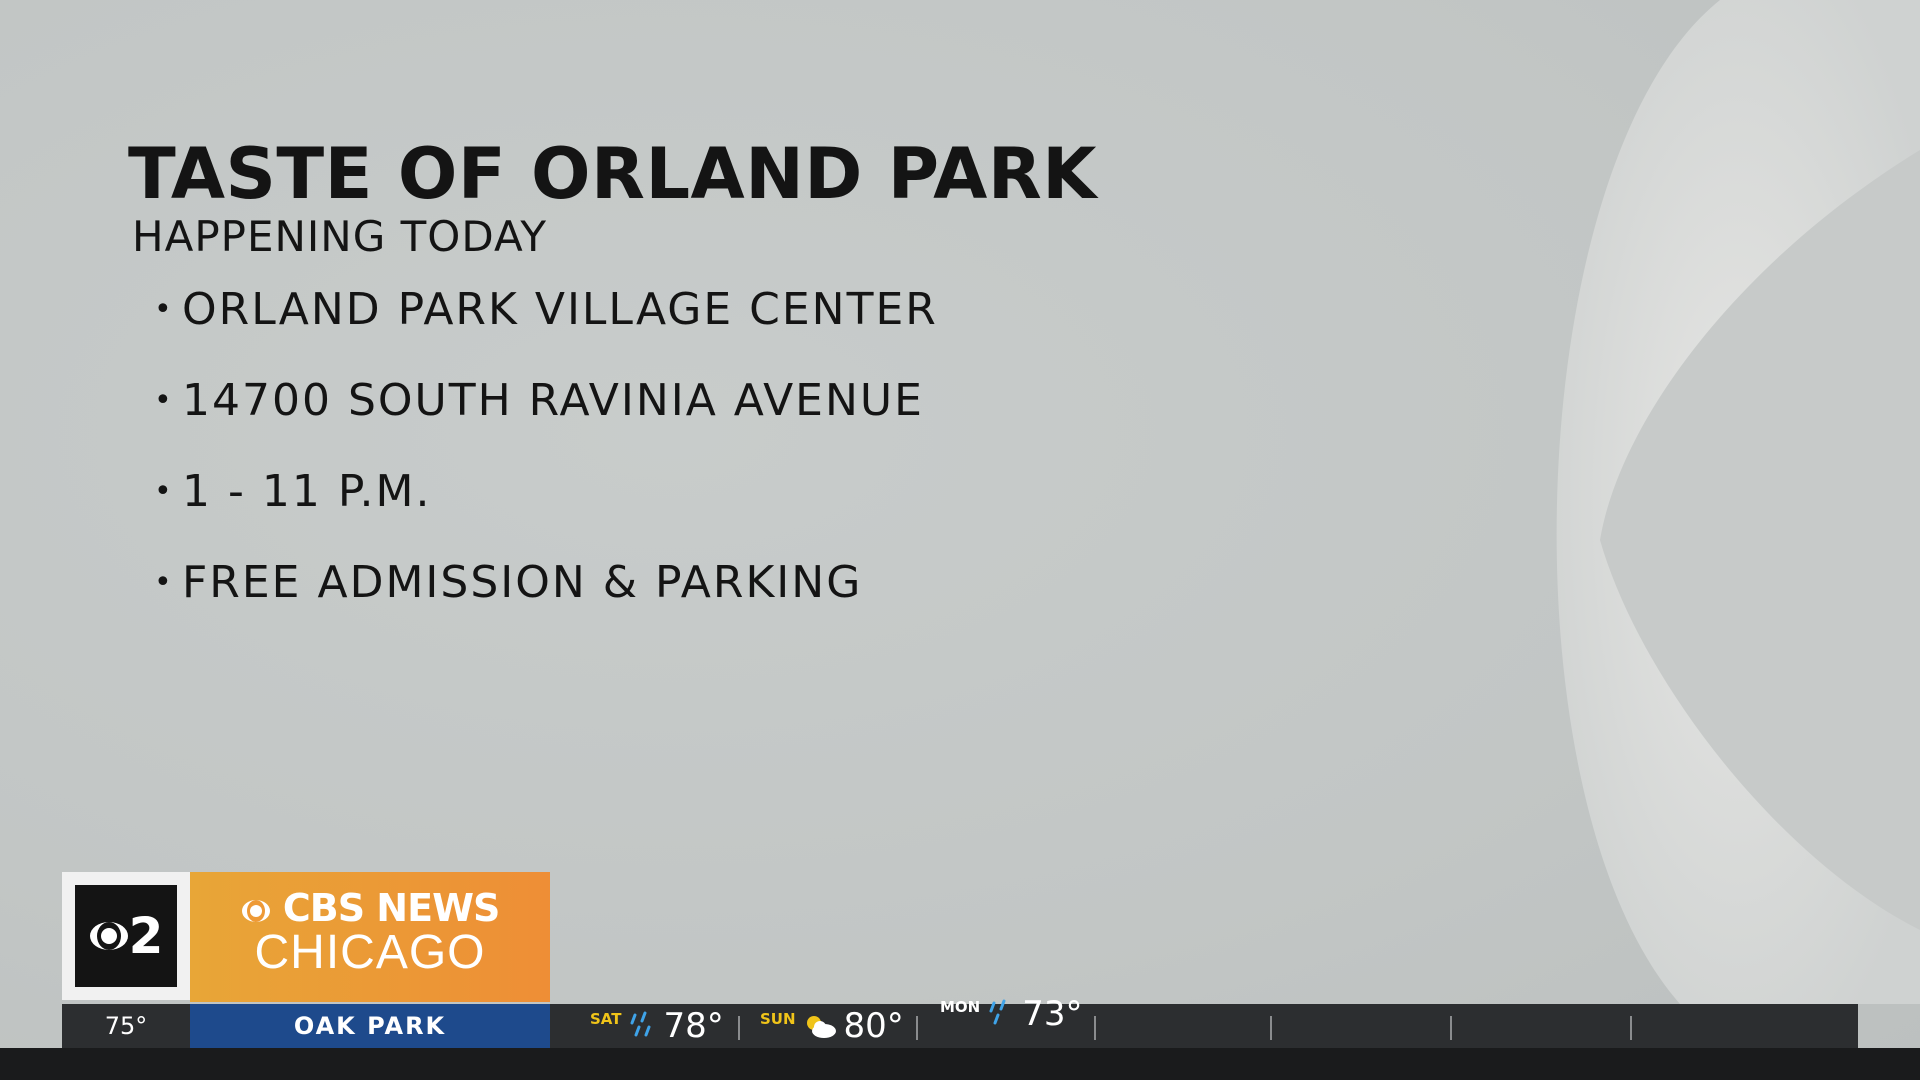  What do you see at coordinates (1052, 1014) in the screenshot?
I see `forecast-temp: 73°` at bounding box center [1052, 1014].